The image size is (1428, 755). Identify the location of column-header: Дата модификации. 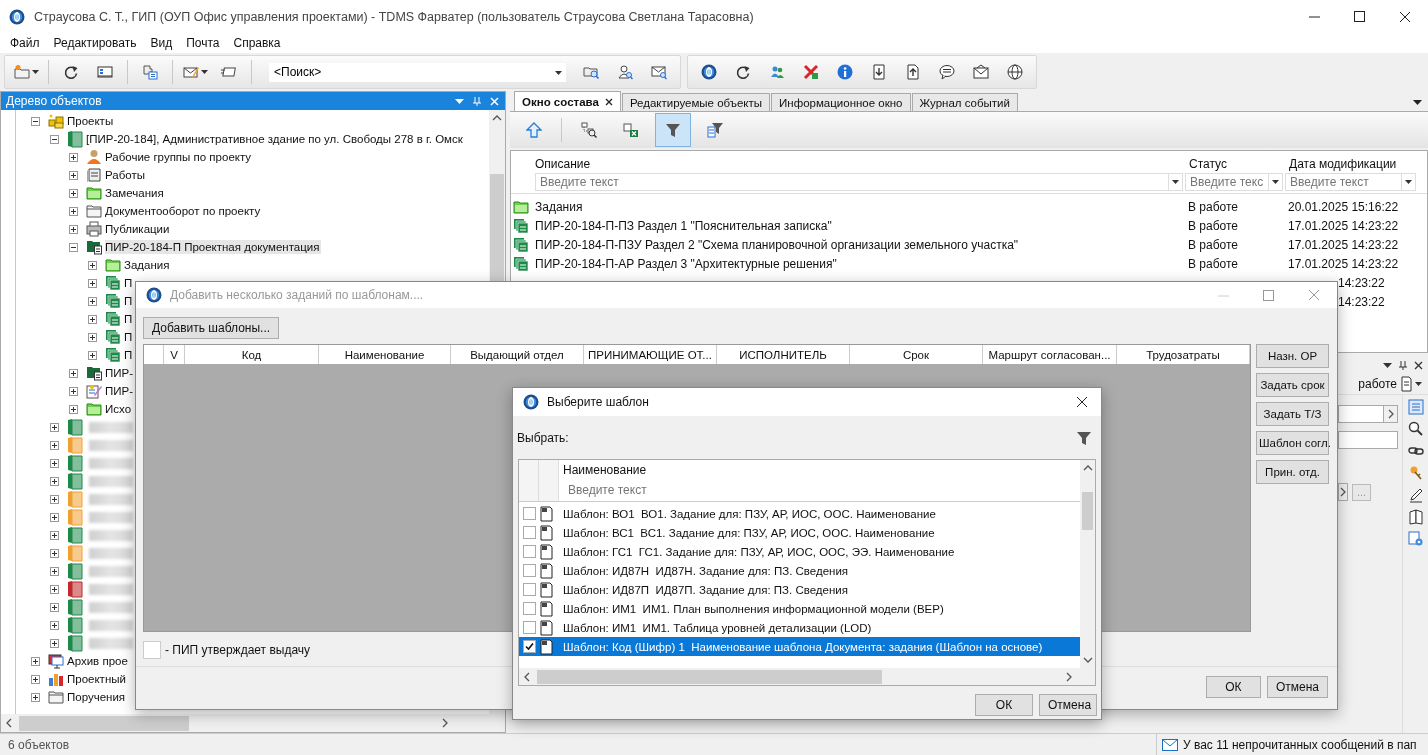
(1343, 164).